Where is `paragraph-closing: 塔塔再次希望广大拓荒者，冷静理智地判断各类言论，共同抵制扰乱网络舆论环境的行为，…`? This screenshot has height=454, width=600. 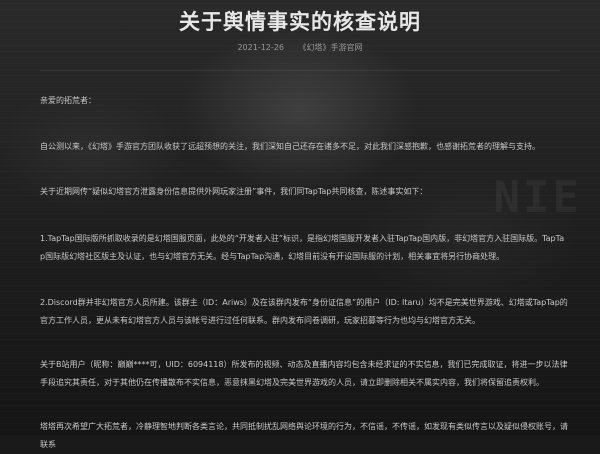
paragraph-closing: 塔塔再次希望广大拓荒者，冷静理智地判断各类言论，共同抵制扰乱网络舆论环境的行为，… is located at coordinates (304, 435).